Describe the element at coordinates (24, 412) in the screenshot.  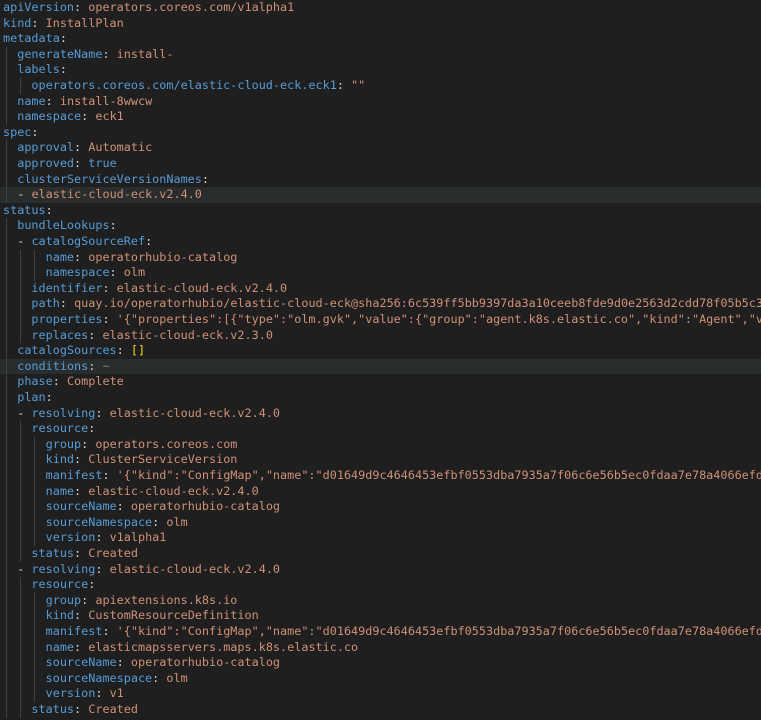
I see `list-dash: -` at that location.